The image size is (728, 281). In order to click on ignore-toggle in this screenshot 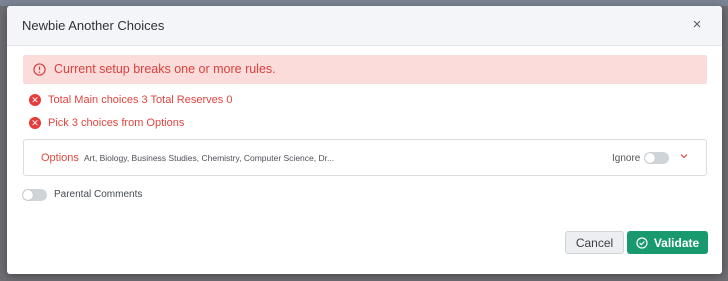, I will do `click(656, 158)`.